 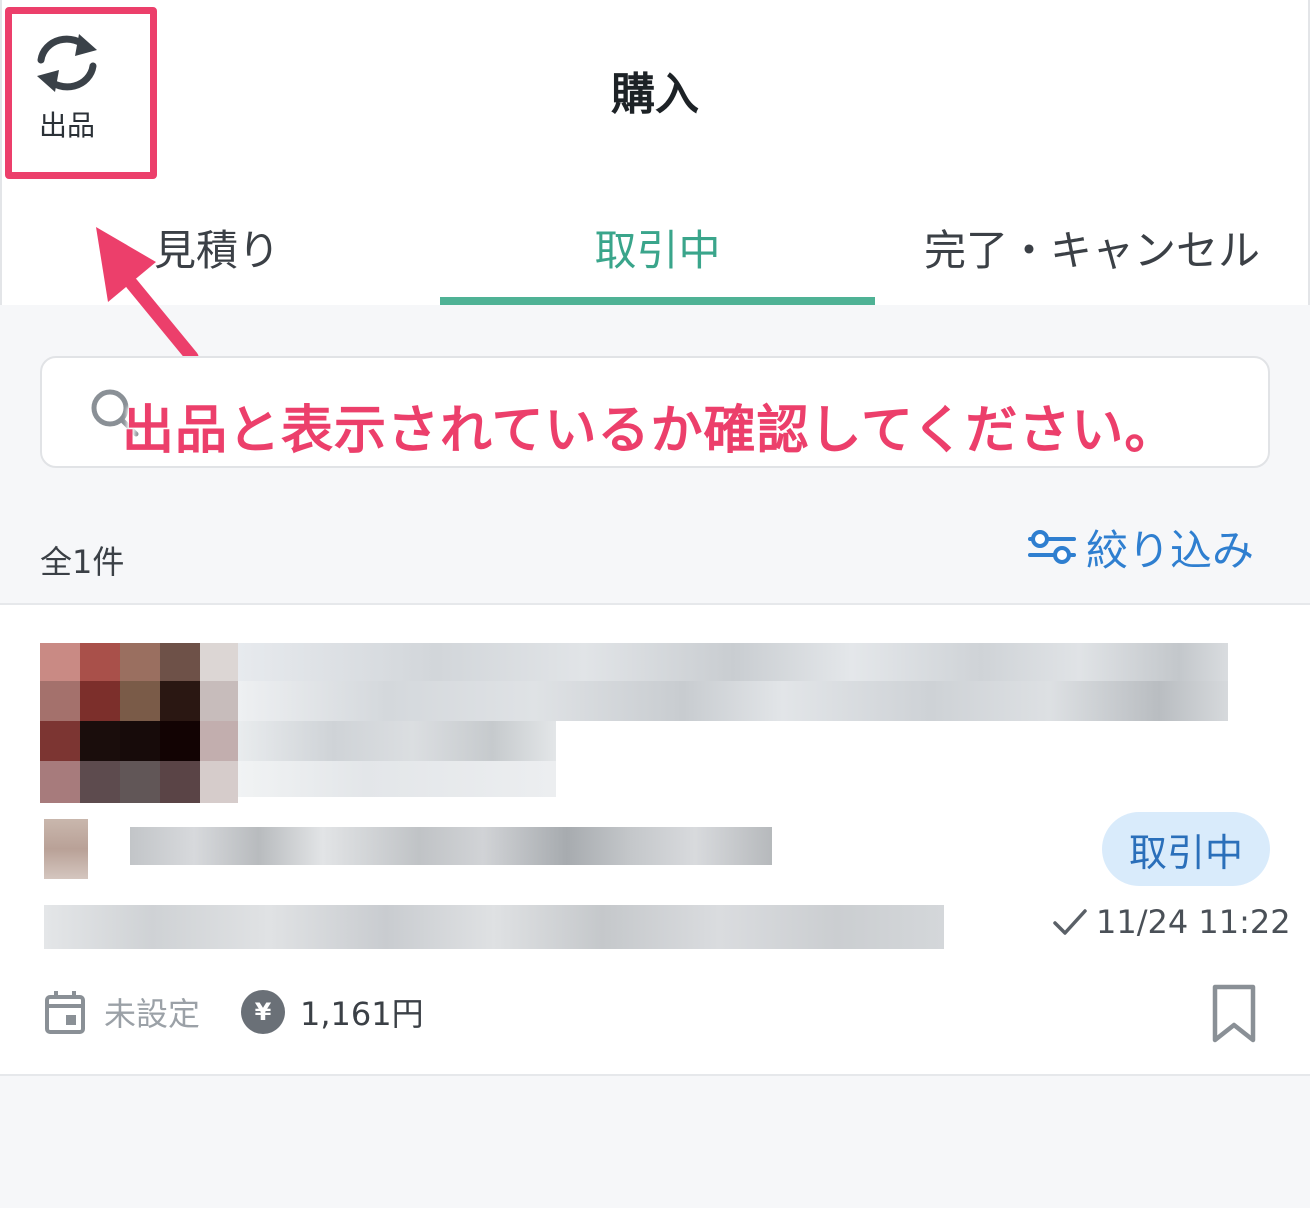 I want to click on filter-button: 絞り込み, so click(x=1140, y=547).